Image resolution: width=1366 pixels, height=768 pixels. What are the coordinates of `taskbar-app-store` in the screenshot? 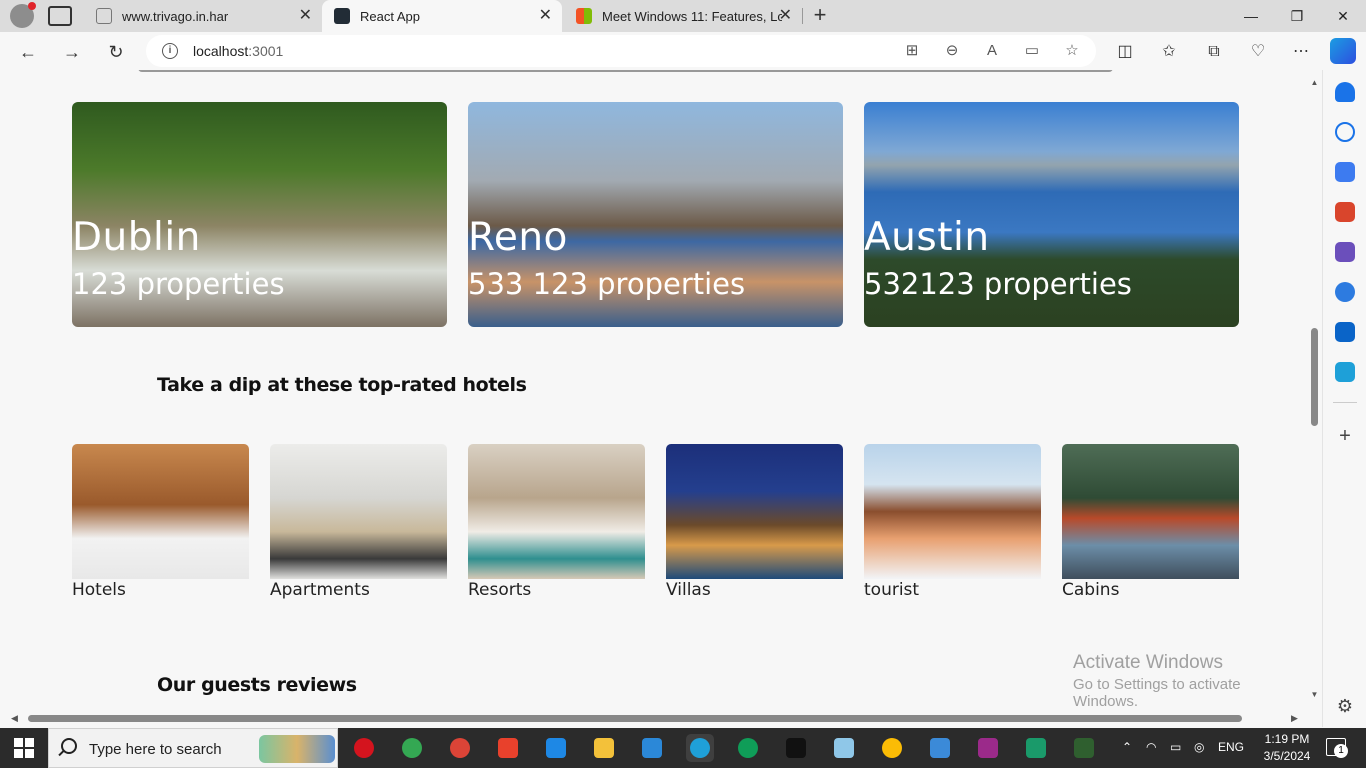 It's located at (652, 748).